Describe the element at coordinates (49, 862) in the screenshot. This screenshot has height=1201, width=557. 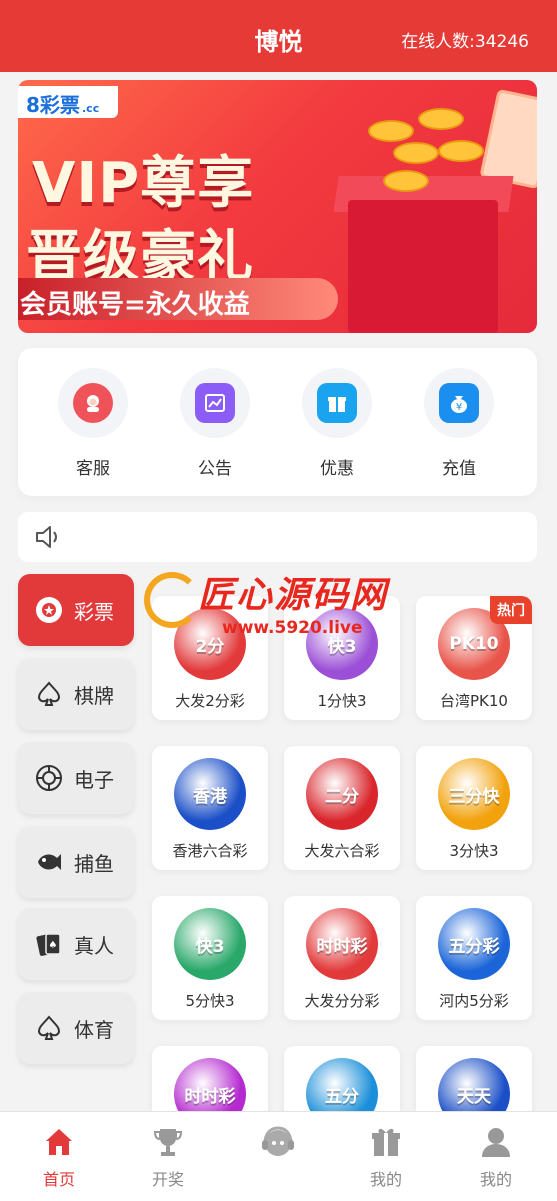
I see `fish-icon` at that location.